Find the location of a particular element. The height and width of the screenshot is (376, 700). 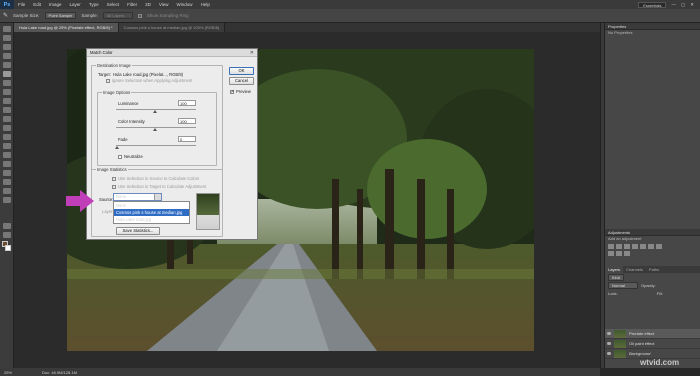

invert-icon is located at coordinates (627, 253).